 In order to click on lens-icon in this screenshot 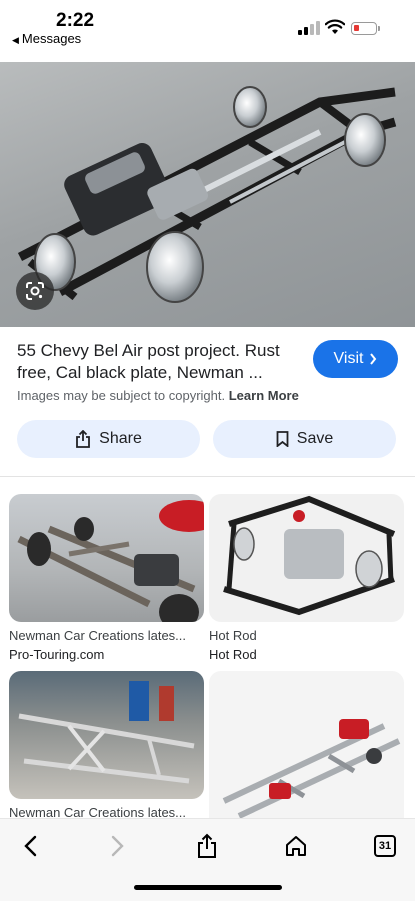, I will do `click(35, 291)`.